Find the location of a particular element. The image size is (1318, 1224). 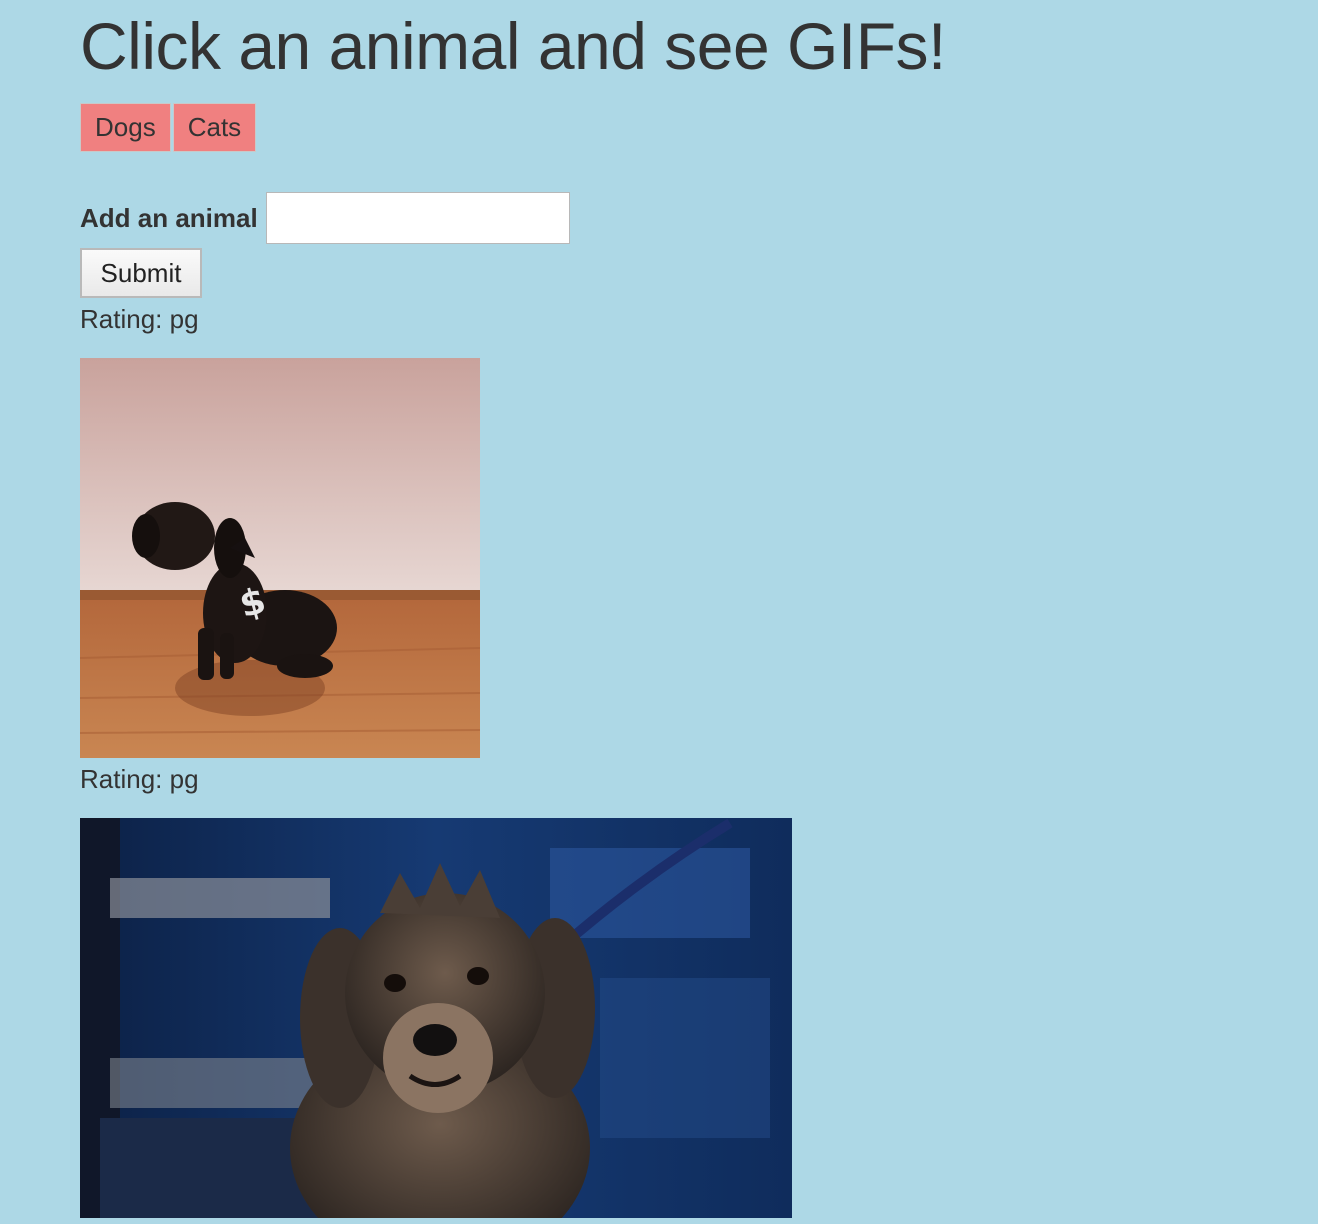

animal-button-dogs: Dogs is located at coordinates (125, 127).